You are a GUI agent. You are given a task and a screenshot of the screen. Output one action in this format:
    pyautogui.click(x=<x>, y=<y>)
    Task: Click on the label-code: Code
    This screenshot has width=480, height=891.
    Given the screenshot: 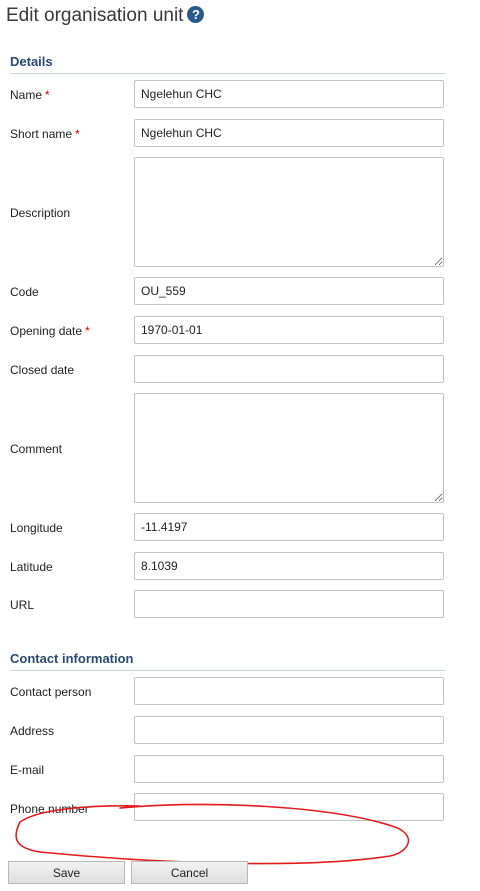 What is the action you would take?
    pyautogui.click(x=24, y=292)
    